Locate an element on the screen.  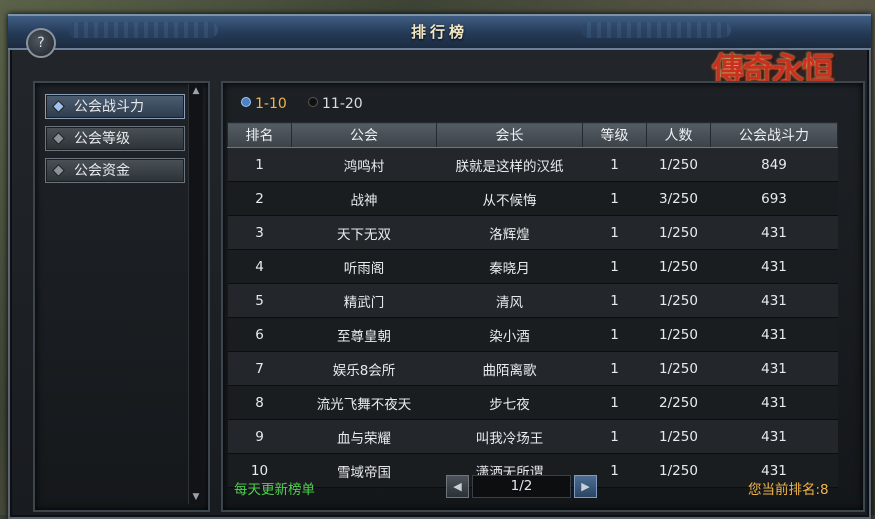
sidebar-item-guild-funds: 公会资金 is located at coordinates (115, 170).